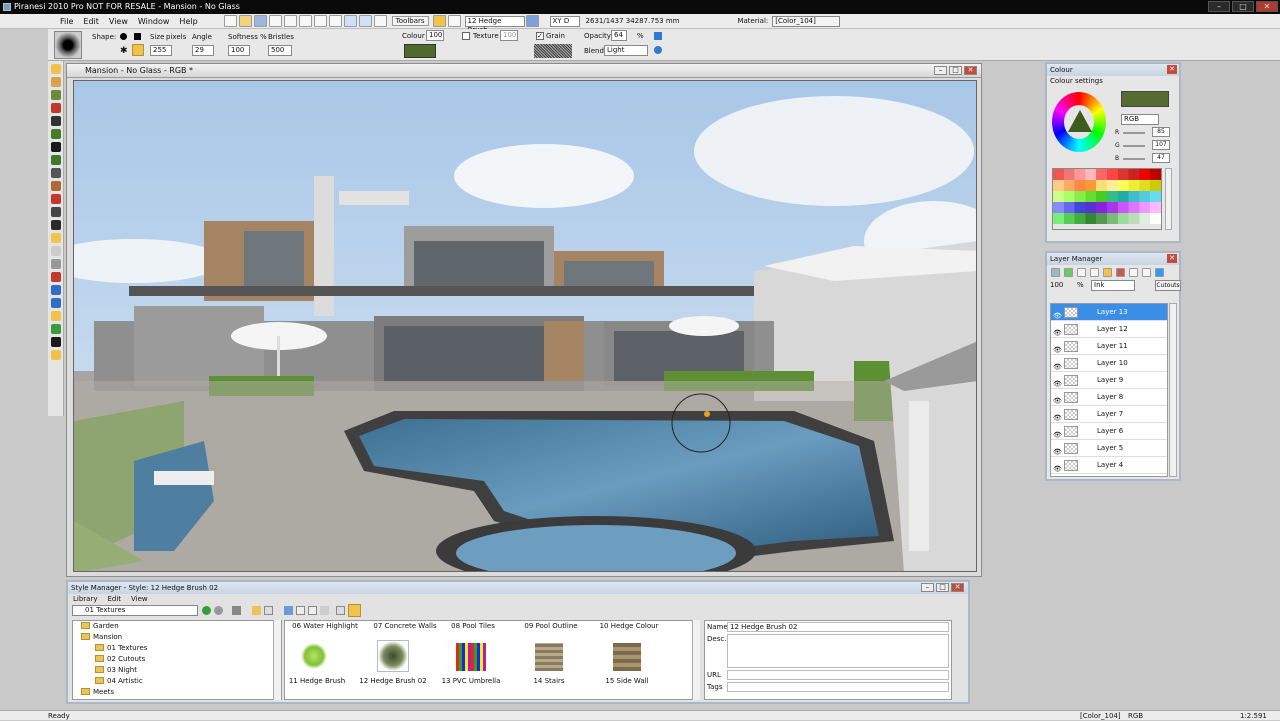  I want to click on delete-style-icon, so click(324, 610).